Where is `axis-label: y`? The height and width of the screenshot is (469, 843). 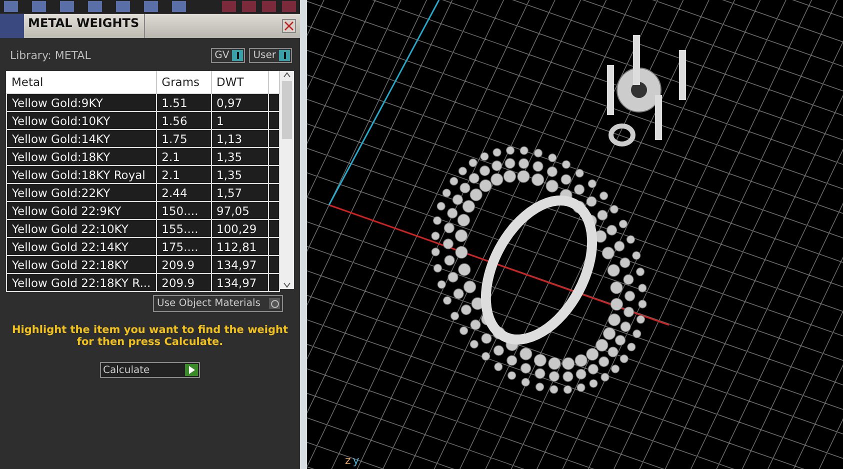 axis-label: y is located at coordinates (356, 460).